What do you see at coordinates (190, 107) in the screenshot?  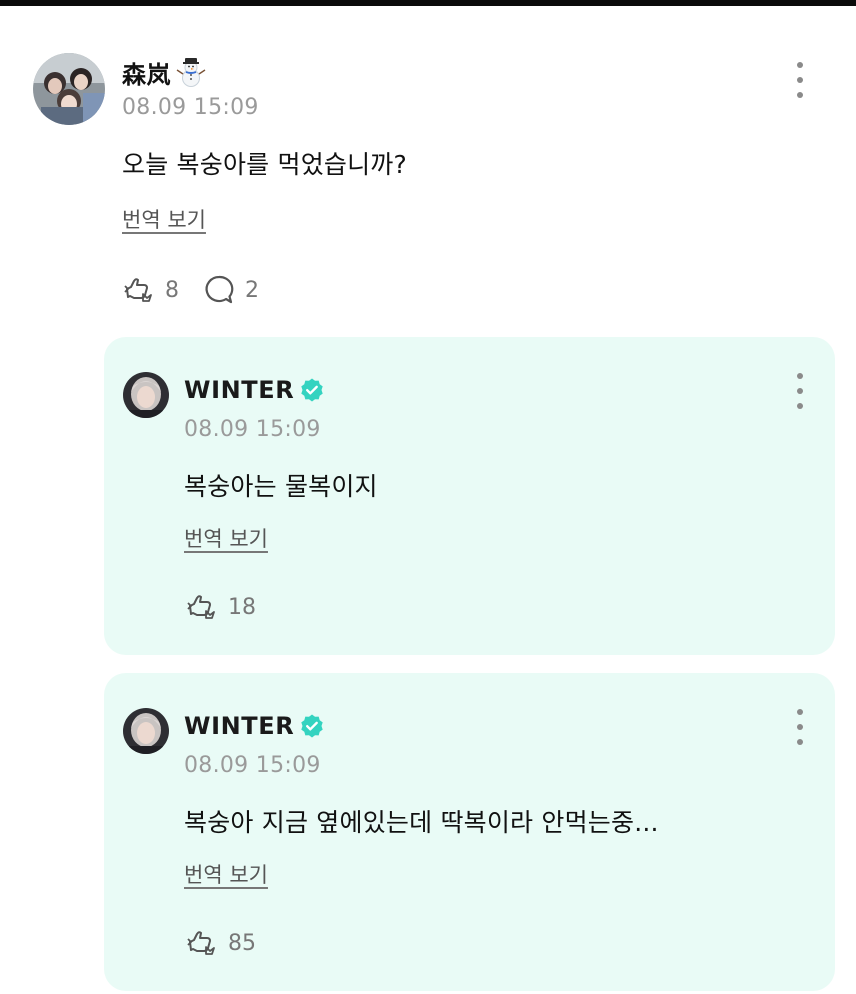 I see `post-timestamp: 08.09 15:09` at bounding box center [190, 107].